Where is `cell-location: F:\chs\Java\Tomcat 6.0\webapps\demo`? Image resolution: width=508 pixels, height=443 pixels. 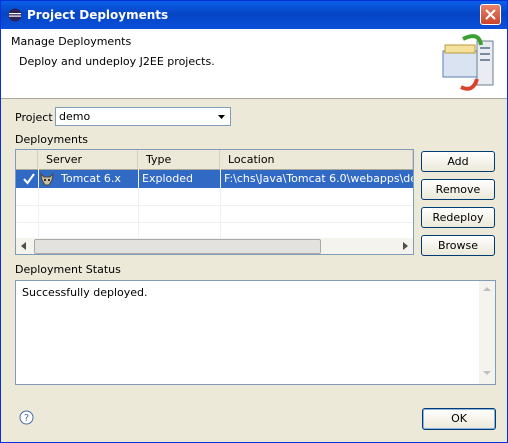 cell-location: F:\chs\Java\Tomcat 6.0\webapps\demo is located at coordinates (318, 178).